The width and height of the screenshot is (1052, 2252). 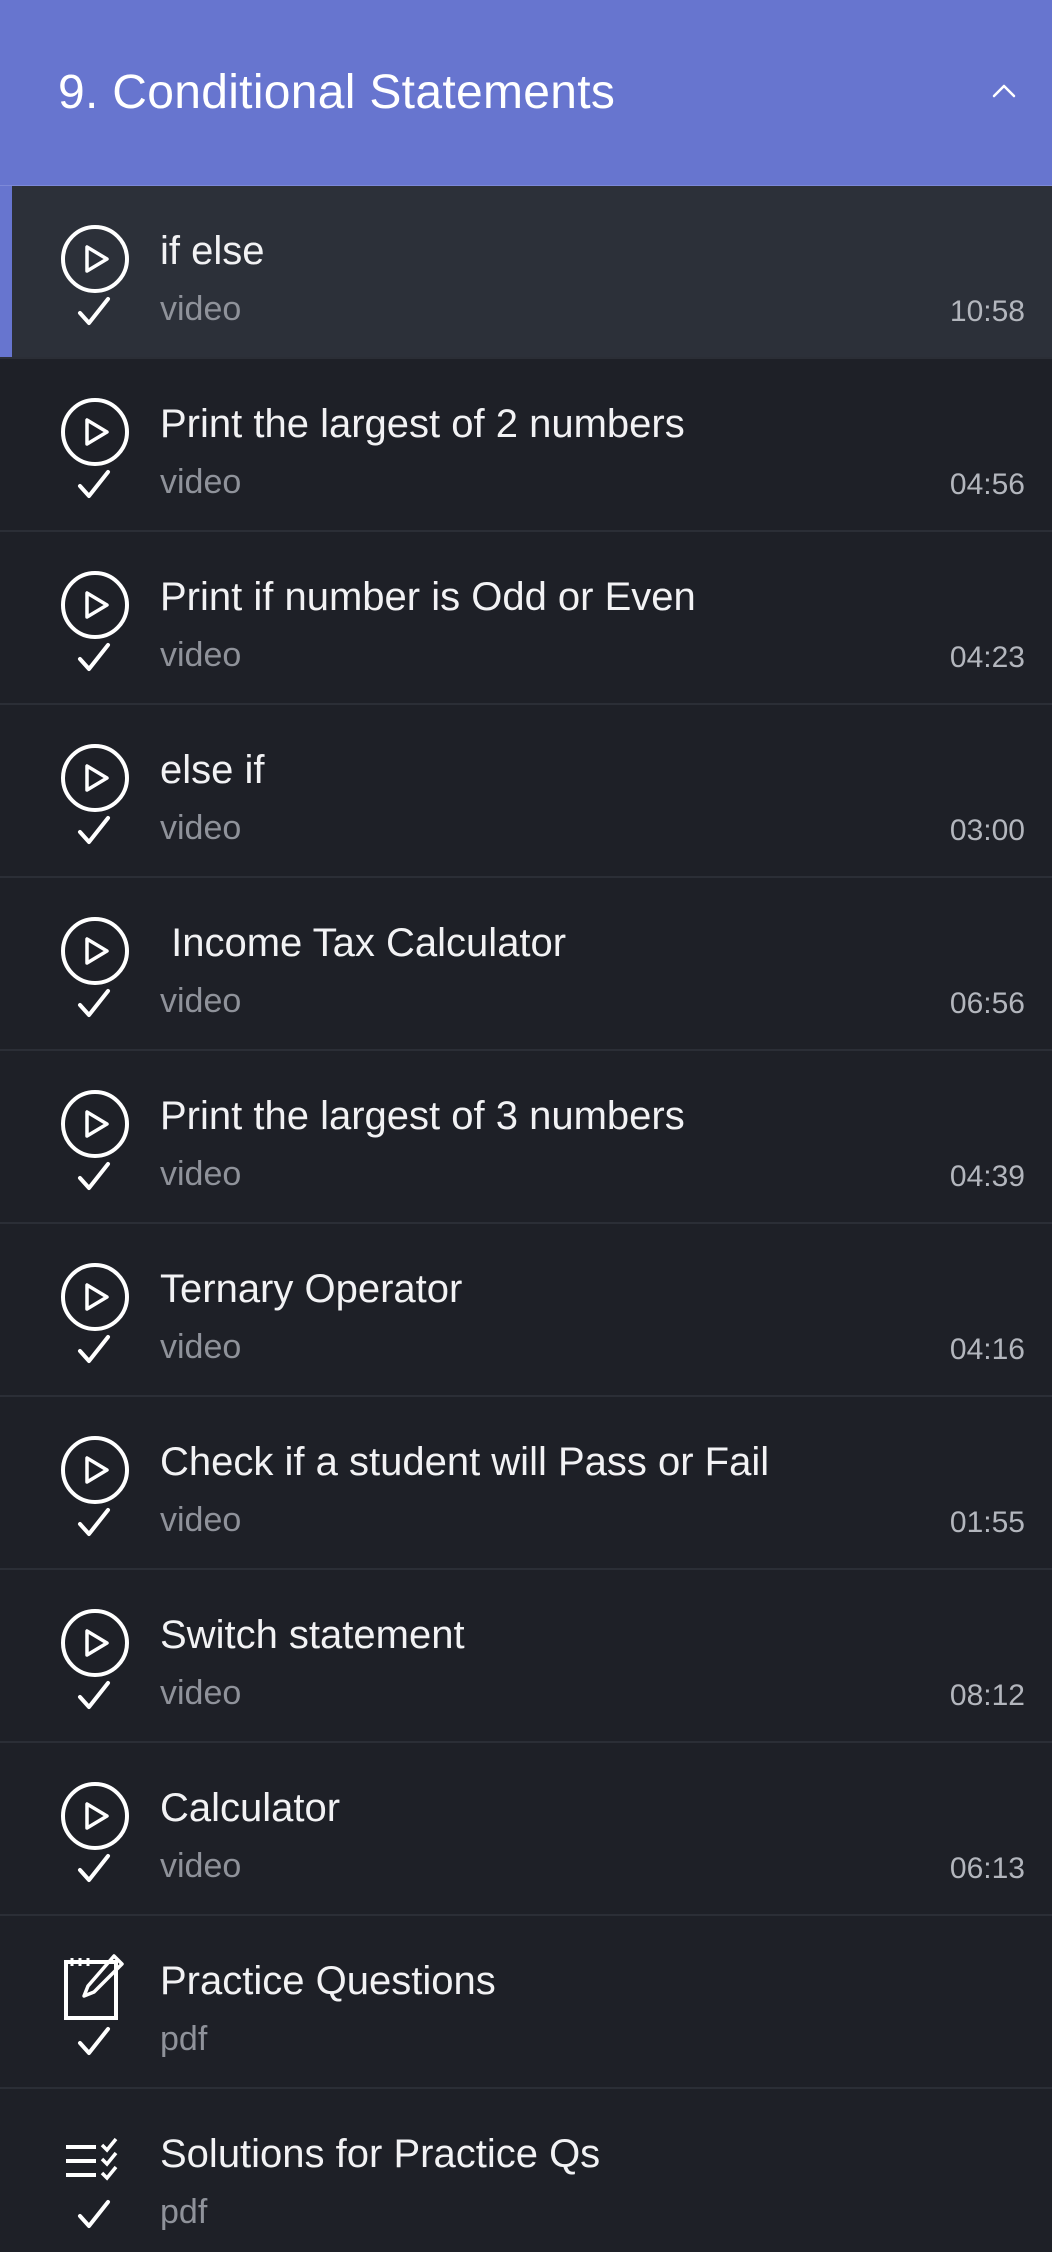 I want to click on edit-document-icon, so click(x=94, y=1987).